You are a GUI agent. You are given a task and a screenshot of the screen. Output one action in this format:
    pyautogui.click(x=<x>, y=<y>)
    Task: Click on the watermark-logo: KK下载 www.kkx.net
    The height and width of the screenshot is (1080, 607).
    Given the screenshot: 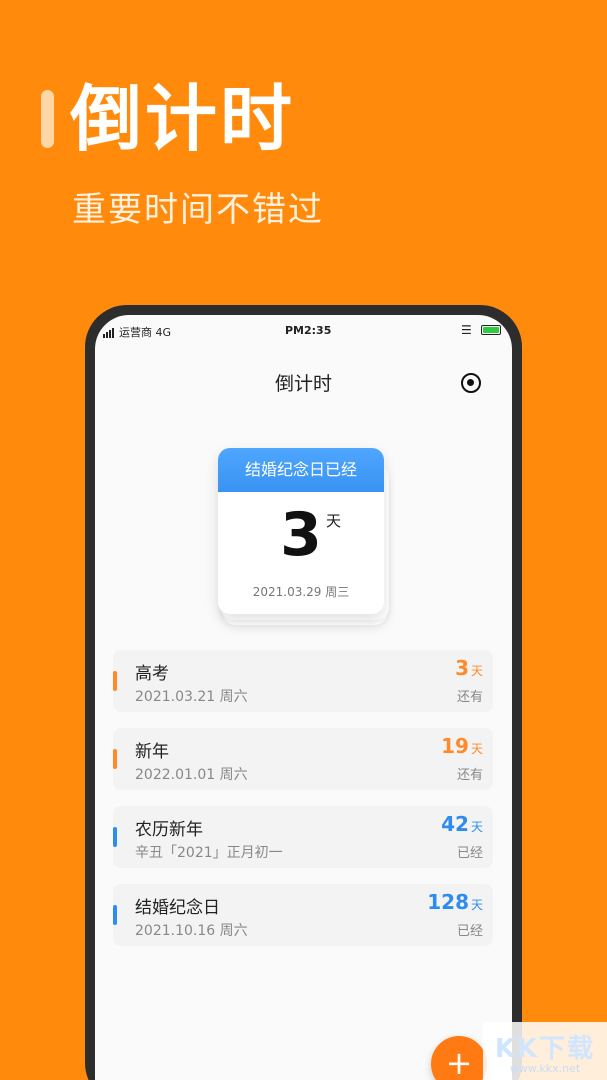 What is the action you would take?
    pyautogui.click(x=545, y=1051)
    